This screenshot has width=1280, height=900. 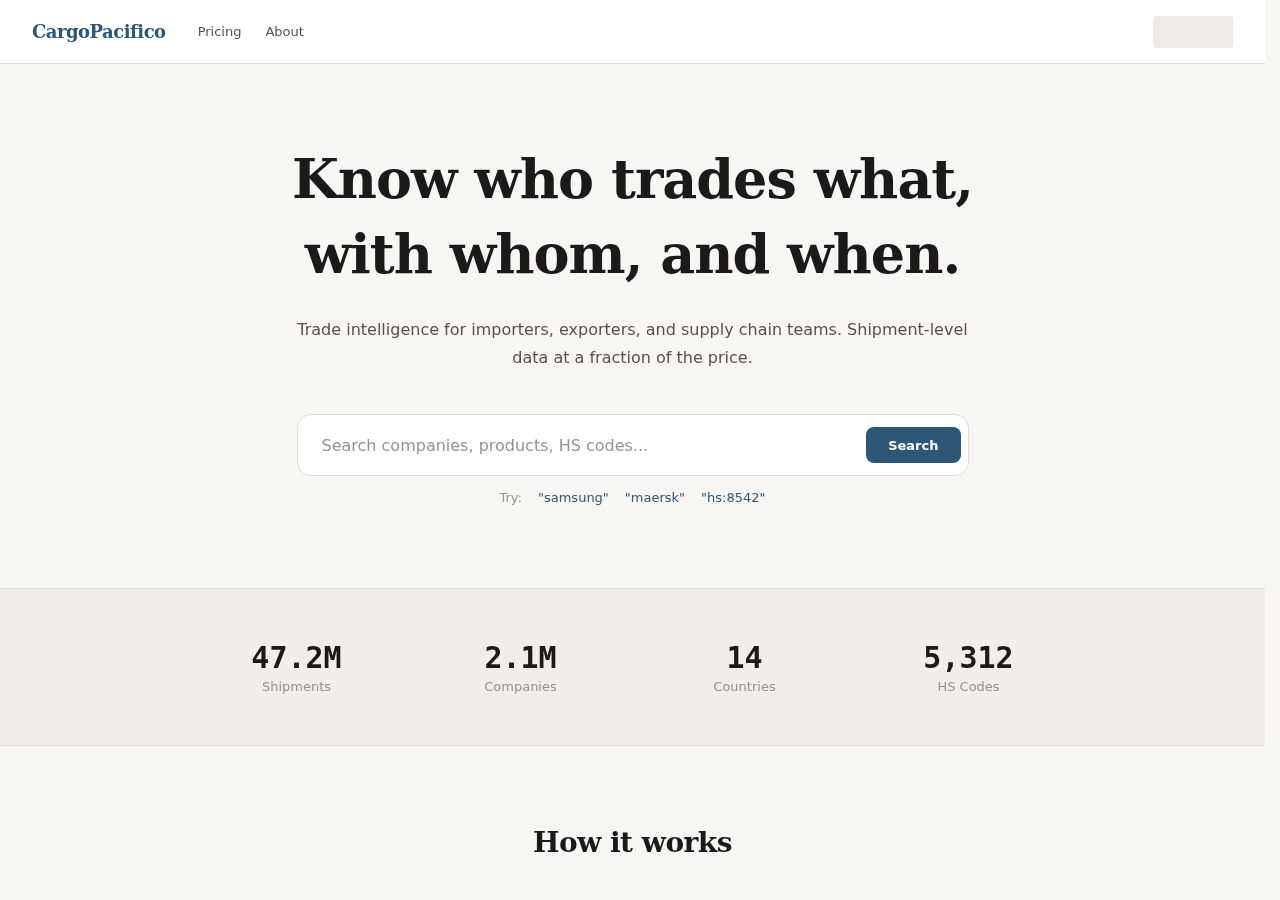 I want to click on search-field: Search companies, products, HS codes... Search, so click(x=632, y=445).